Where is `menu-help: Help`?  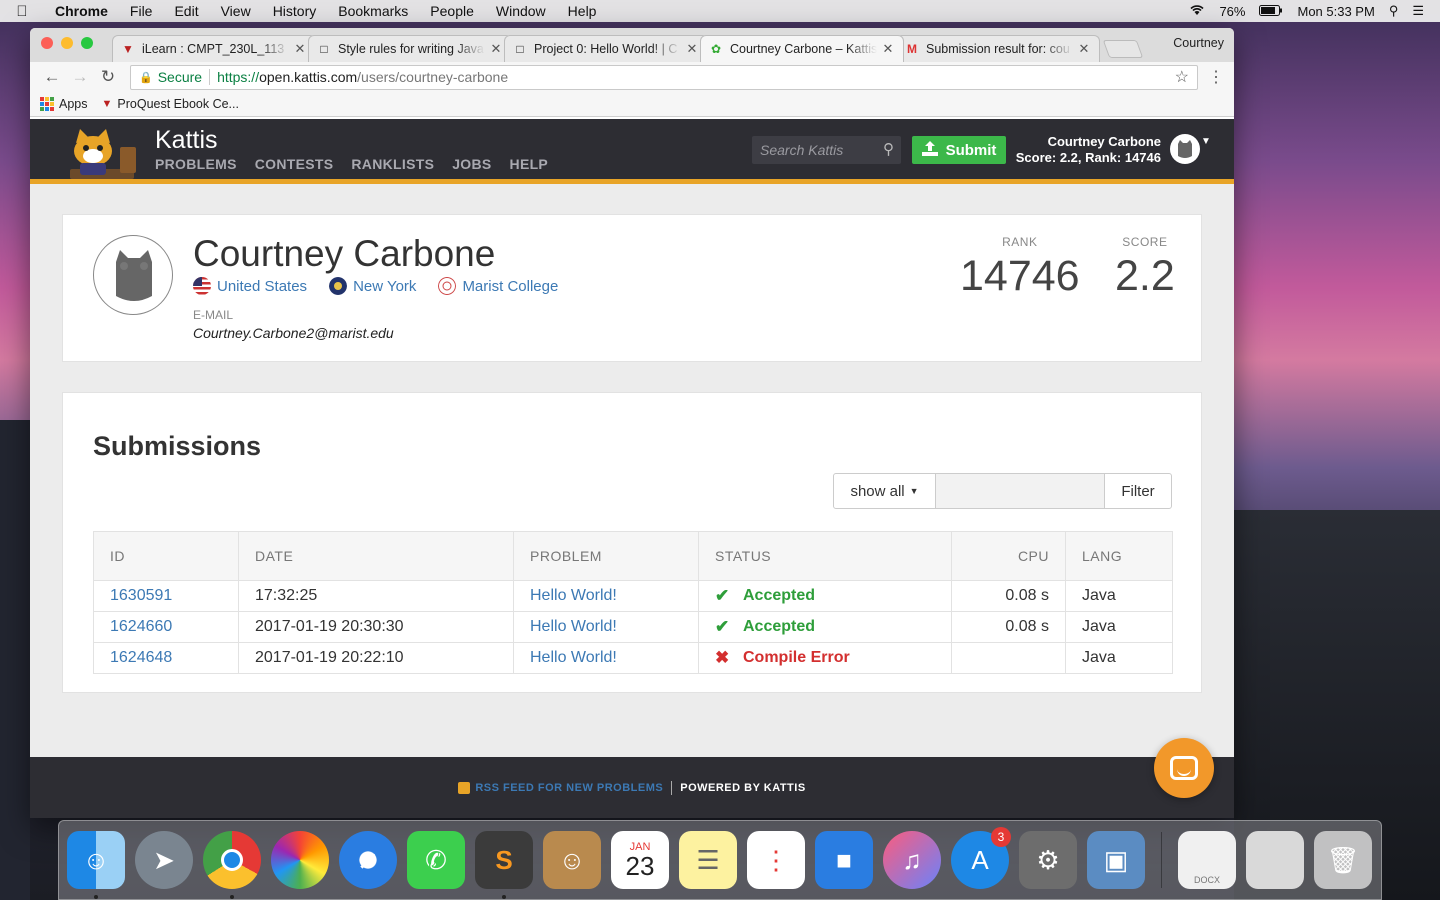
menu-help: Help is located at coordinates (582, 11).